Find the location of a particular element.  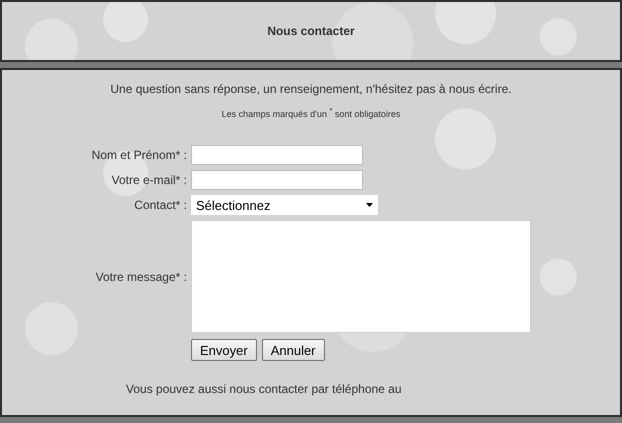

page-title: Nous contacter is located at coordinates (311, 31).